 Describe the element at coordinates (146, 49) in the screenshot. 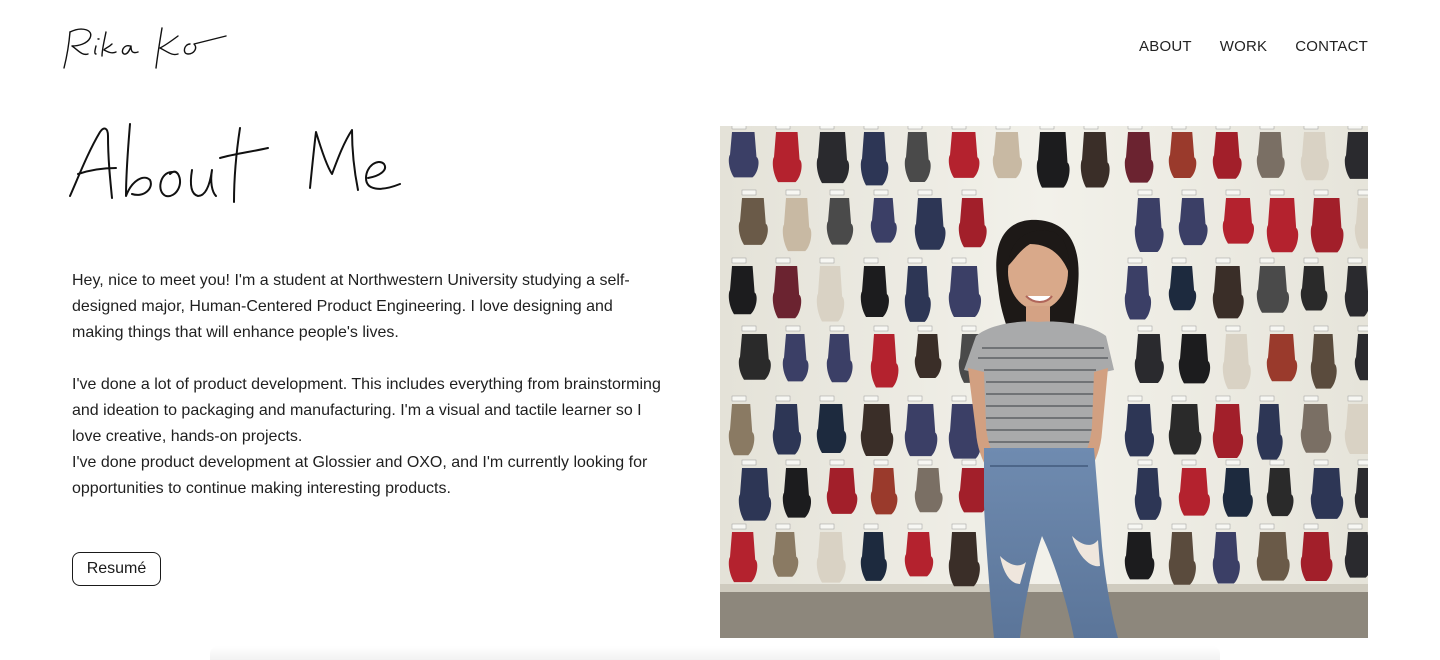

I see `logo` at that location.